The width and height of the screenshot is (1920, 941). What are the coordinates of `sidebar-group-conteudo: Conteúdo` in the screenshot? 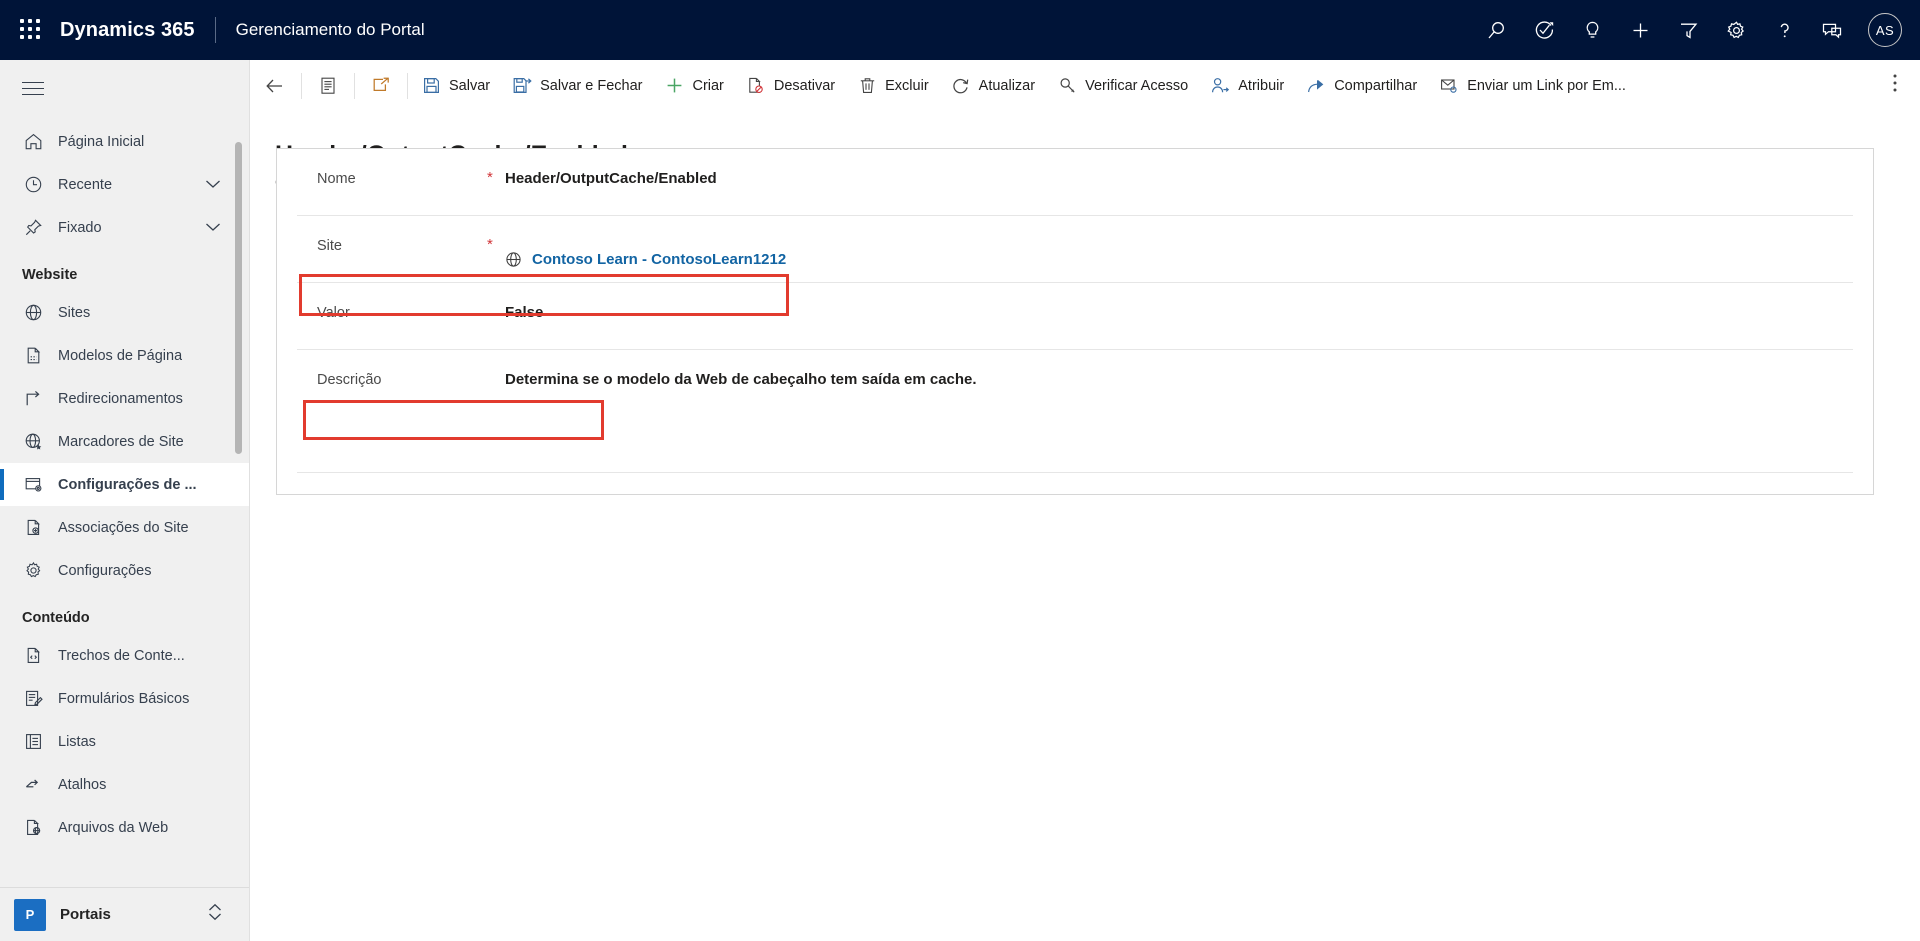 It's located at (56, 618).